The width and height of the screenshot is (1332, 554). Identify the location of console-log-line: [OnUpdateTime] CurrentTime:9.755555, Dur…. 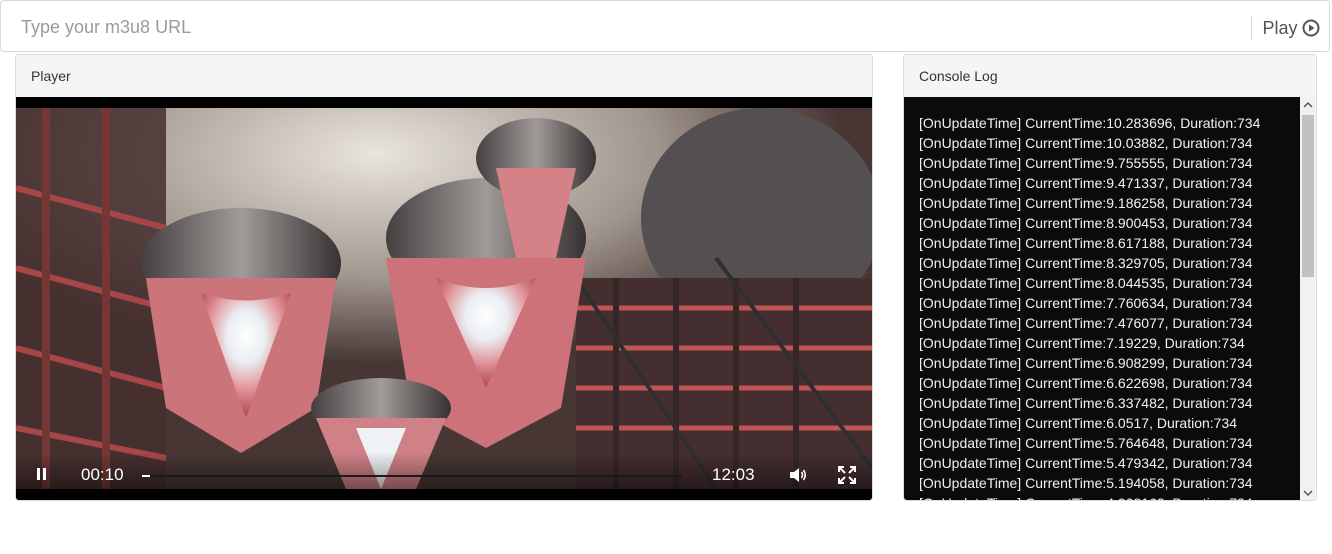
(1086, 163).